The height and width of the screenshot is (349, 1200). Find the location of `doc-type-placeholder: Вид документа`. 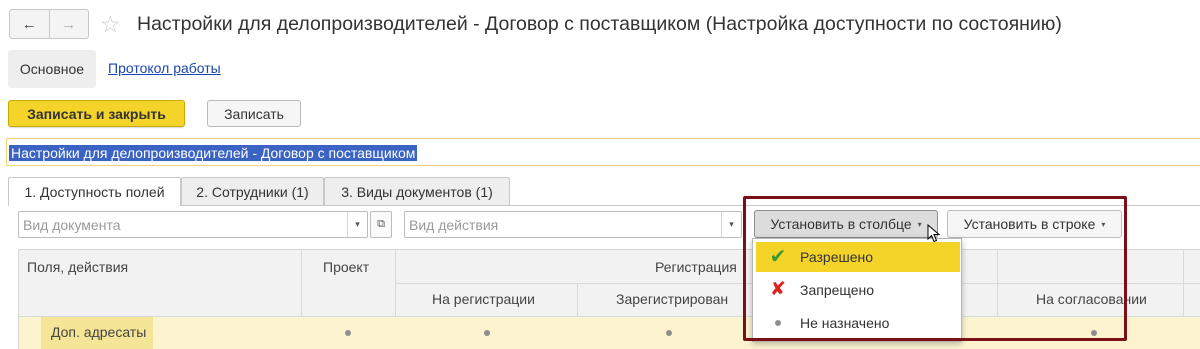

doc-type-placeholder: Вид документа is located at coordinates (72, 225).